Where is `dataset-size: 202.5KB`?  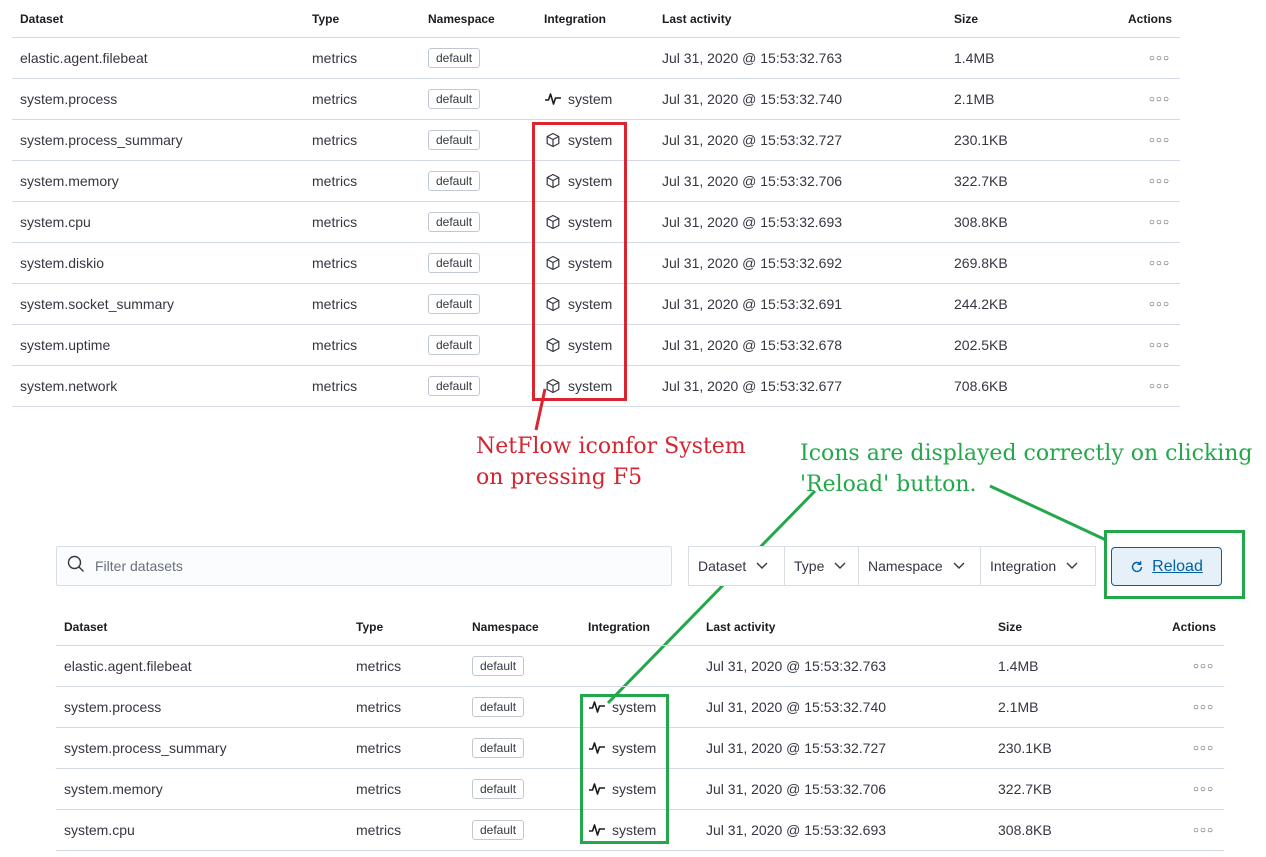 dataset-size: 202.5KB is located at coordinates (981, 345).